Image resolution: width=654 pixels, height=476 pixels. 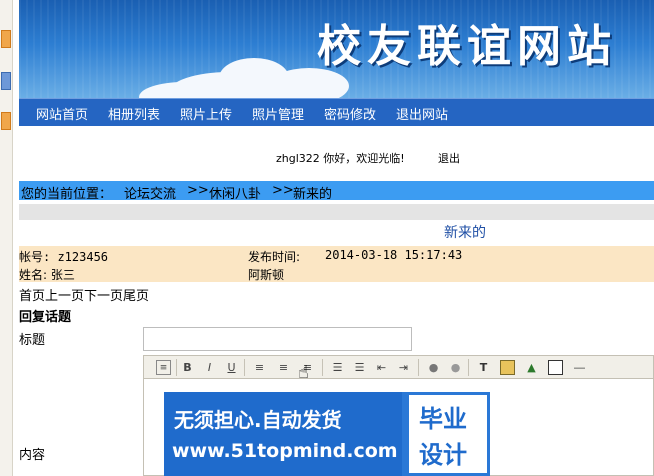 What do you see at coordinates (64, 257) in the screenshot?
I see `account-label: 帐号: z123456` at bounding box center [64, 257].